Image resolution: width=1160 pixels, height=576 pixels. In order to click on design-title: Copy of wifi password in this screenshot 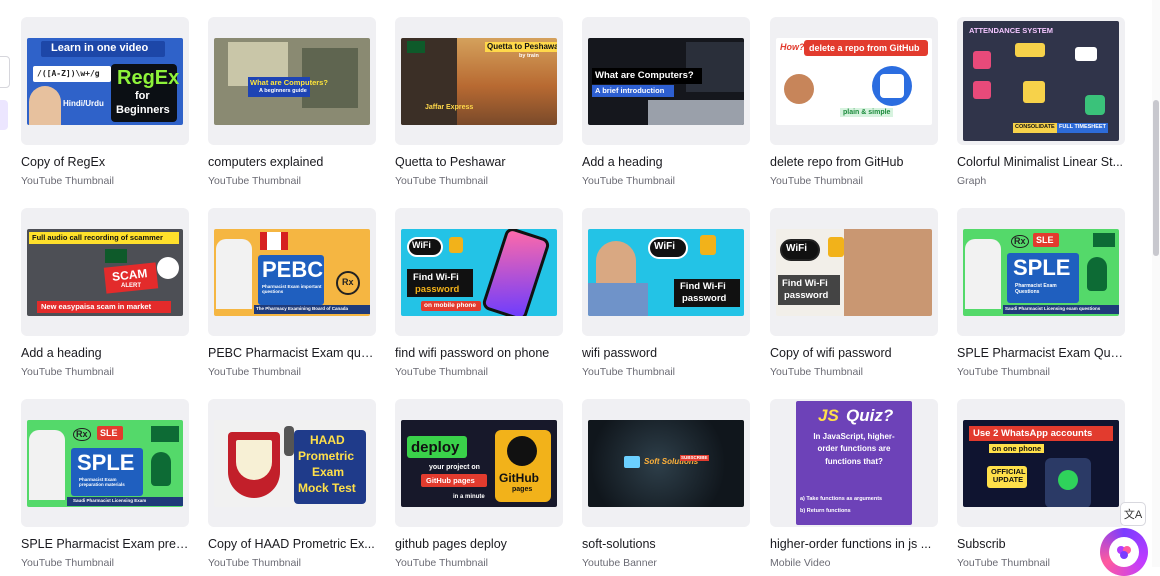, I will do `click(854, 353)`.